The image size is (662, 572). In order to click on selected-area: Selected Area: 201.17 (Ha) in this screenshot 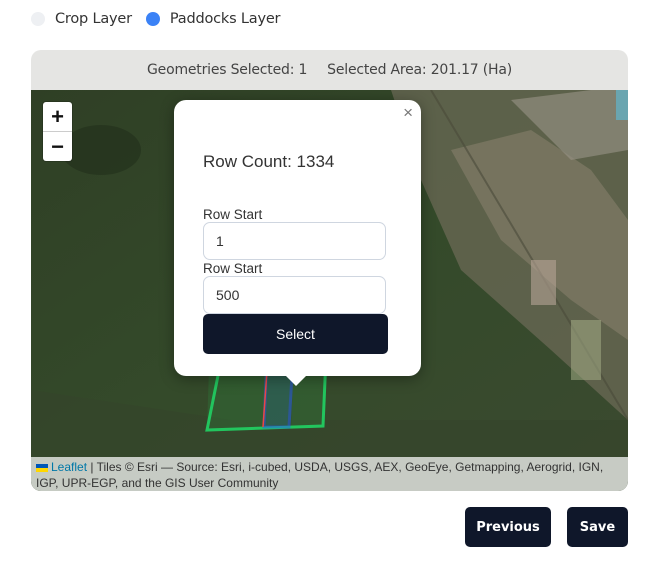, I will do `click(419, 70)`.